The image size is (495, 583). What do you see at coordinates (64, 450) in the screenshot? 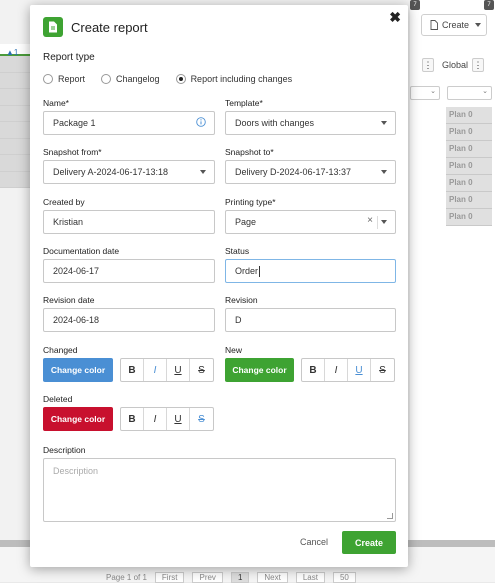
I see `description-label: Description` at bounding box center [64, 450].